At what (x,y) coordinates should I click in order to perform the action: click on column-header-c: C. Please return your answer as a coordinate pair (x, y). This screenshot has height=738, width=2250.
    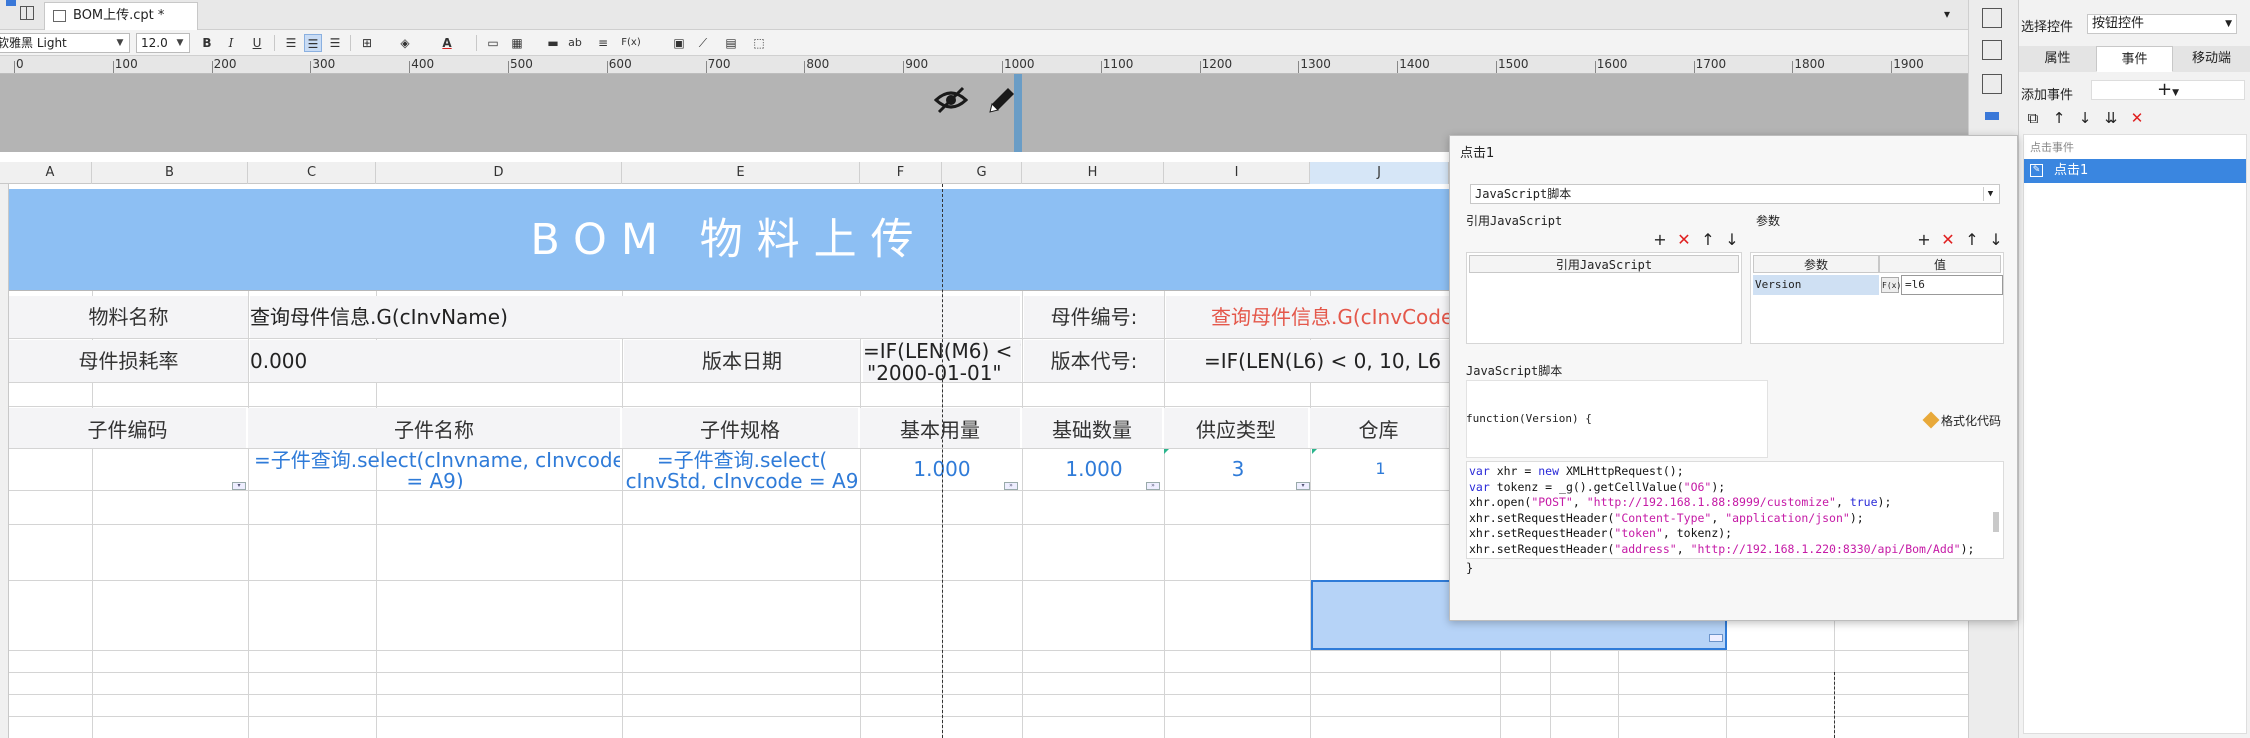
    Looking at the image, I should click on (312, 173).